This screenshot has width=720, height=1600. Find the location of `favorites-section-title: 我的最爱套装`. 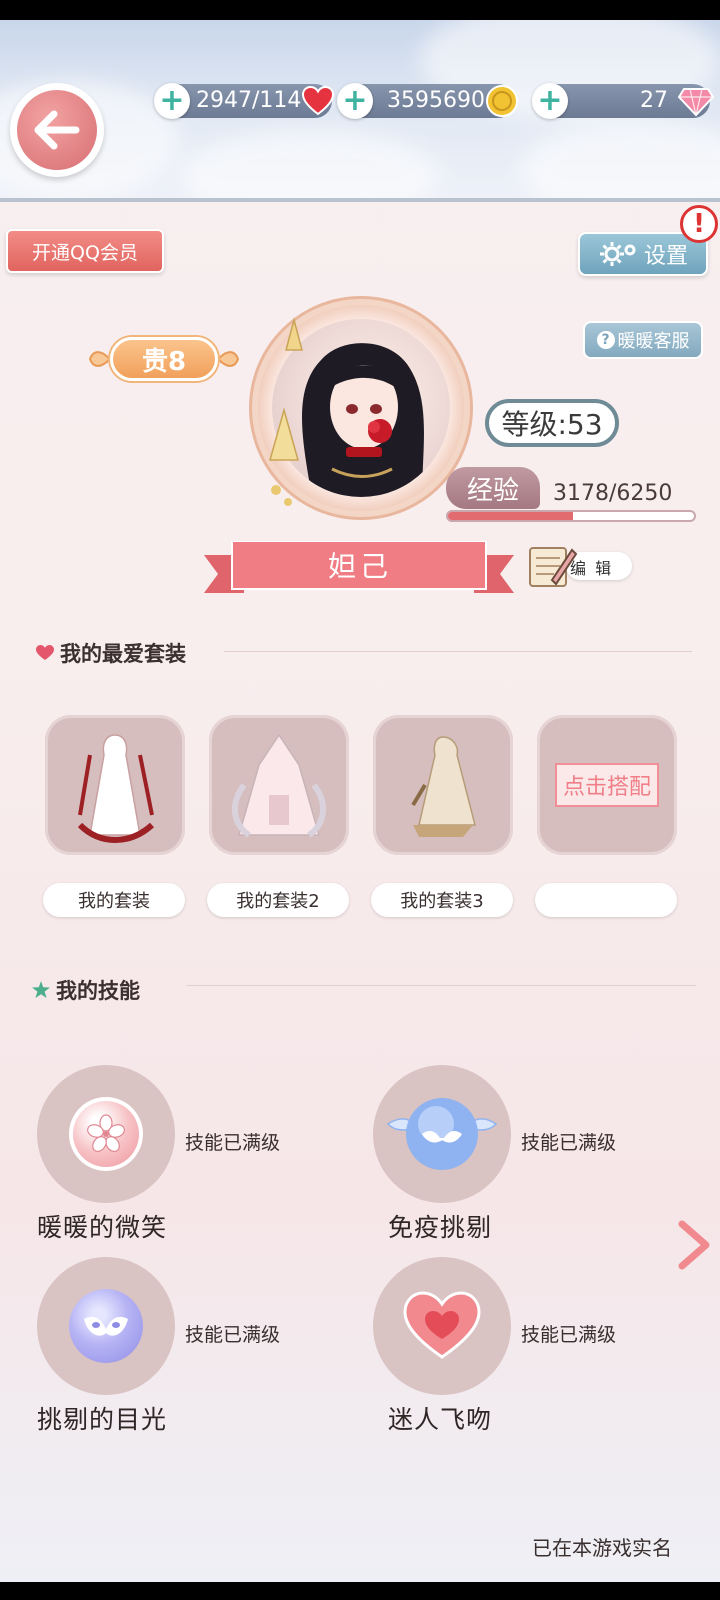

favorites-section-title: 我的最爱套装 is located at coordinates (111, 653).